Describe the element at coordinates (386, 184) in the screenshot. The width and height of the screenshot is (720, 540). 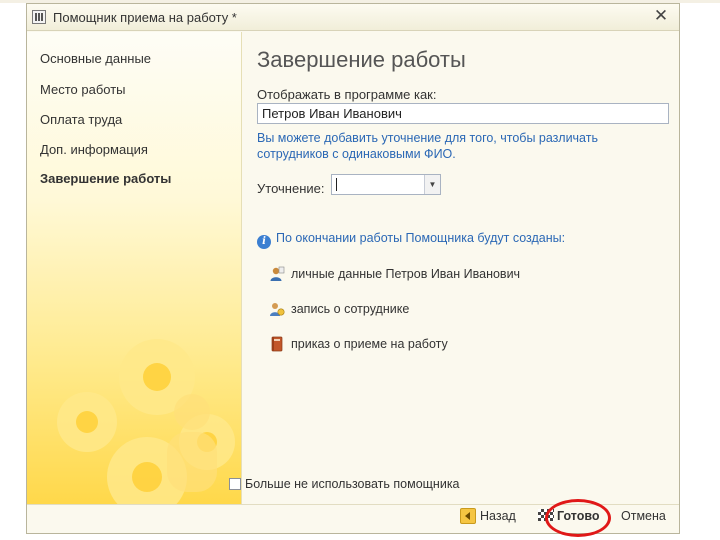
I see `clarification-input: ▼` at that location.